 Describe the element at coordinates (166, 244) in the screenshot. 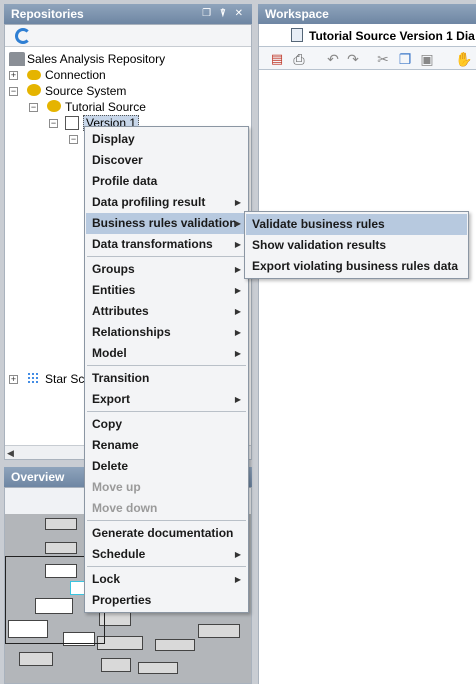

I see `menu-item-data-transformations: Data transformations ▶` at that location.